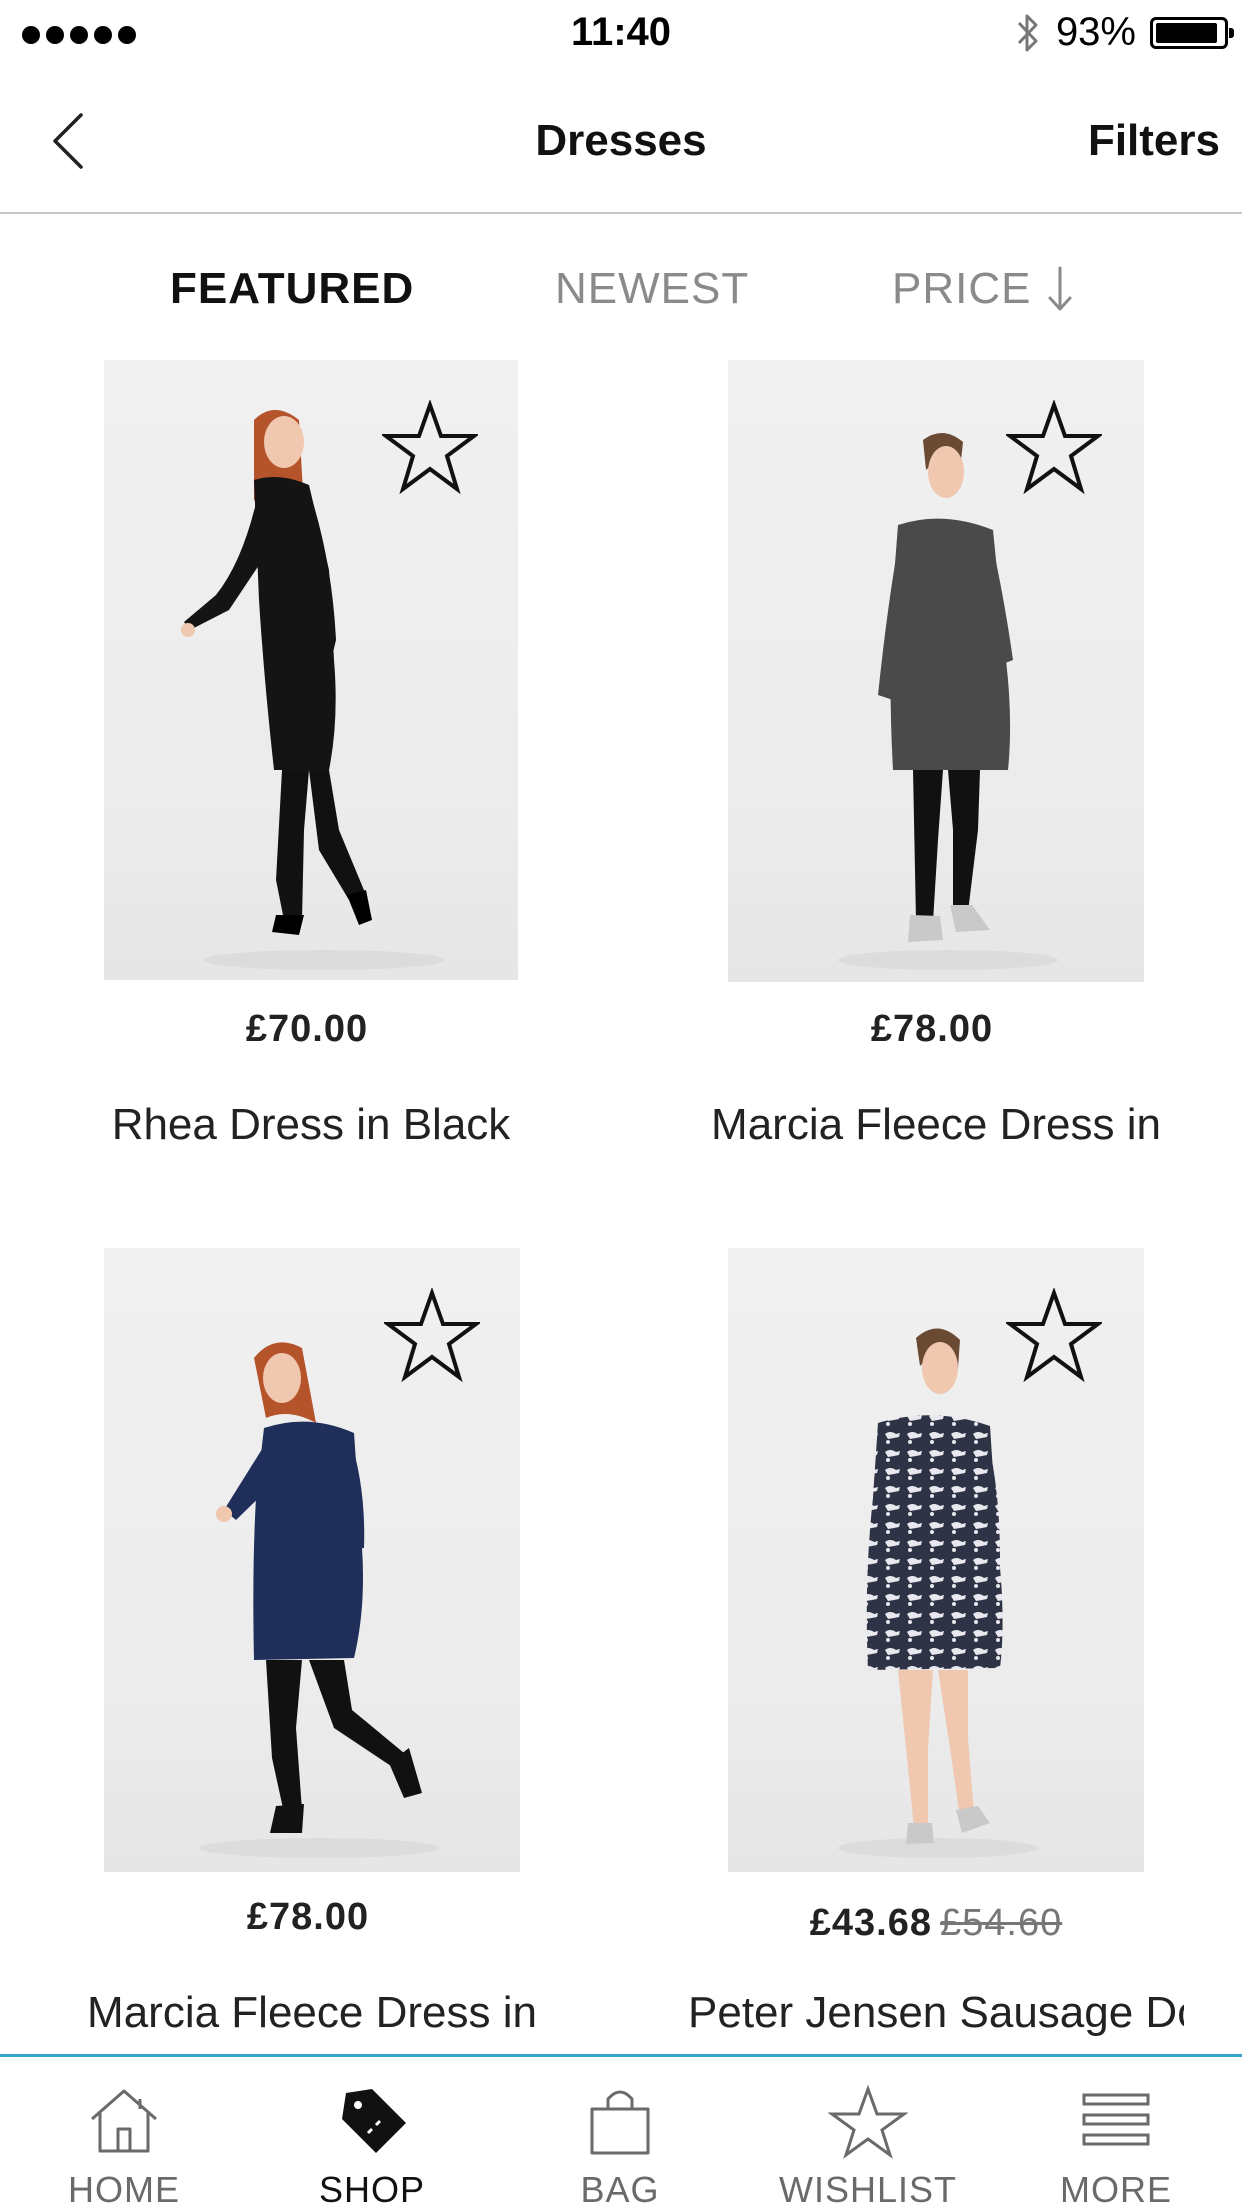 This screenshot has width=1242, height=2208. What do you see at coordinates (1116, 2188) in the screenshot?
I see `tab-more-label: MORE` at bounding box center [1116, 2188].